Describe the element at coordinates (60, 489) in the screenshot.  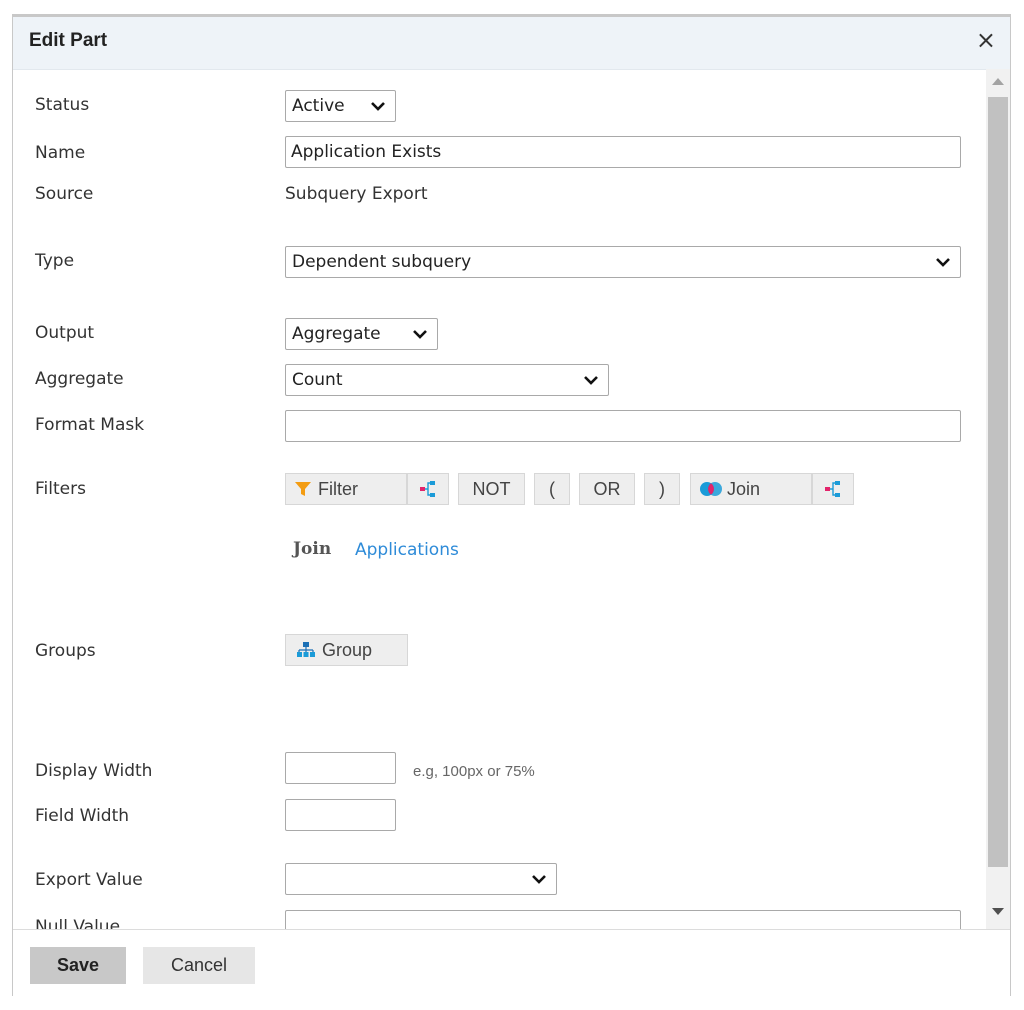
I see `filters-label: Filters` at that location.